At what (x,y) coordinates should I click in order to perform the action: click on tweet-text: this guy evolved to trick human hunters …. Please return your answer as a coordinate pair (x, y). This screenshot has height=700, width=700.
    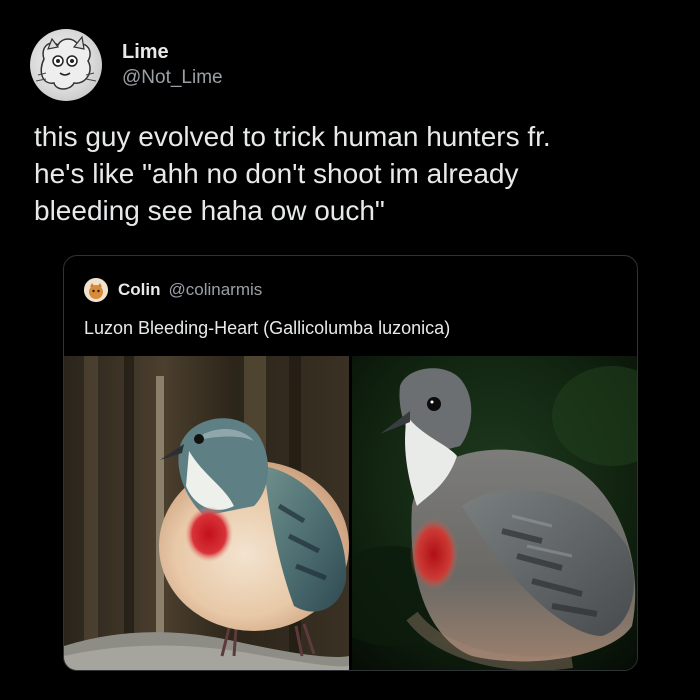
    Looking at the image, I should click on (292, 173).